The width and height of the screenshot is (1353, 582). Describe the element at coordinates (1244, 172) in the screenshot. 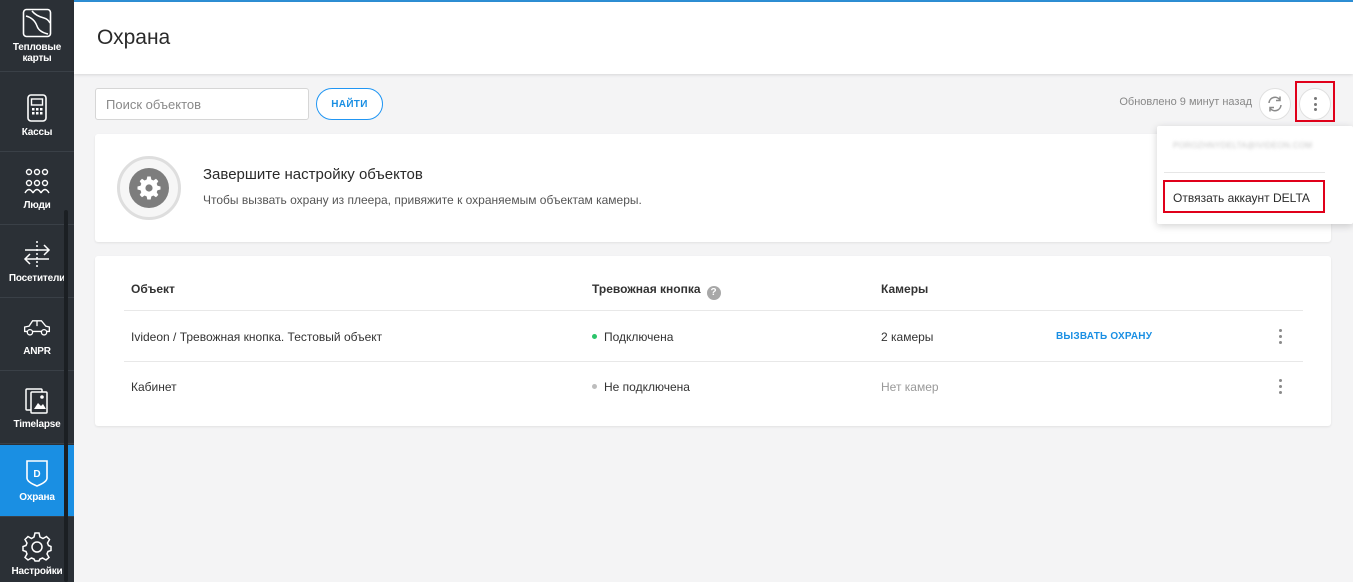

I see `menu-divider` at that location.